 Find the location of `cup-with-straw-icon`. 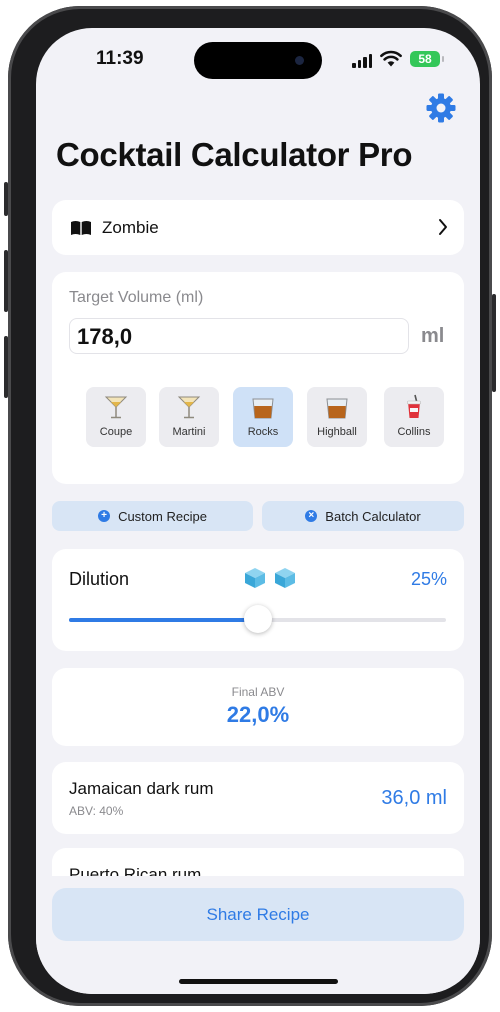

cup-with-straw-icon is located at coordinates (414, 406).